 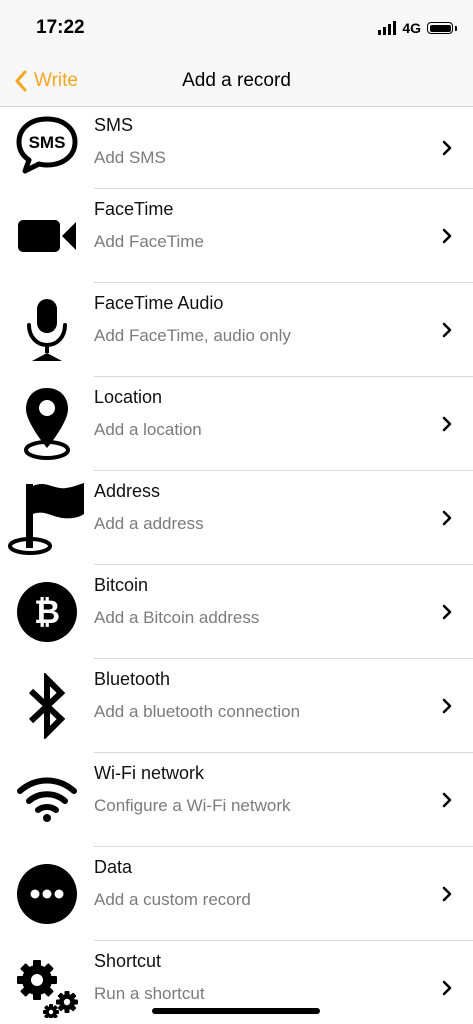 I want to click on status-indicators: 4G, so click(x=417, y=28).